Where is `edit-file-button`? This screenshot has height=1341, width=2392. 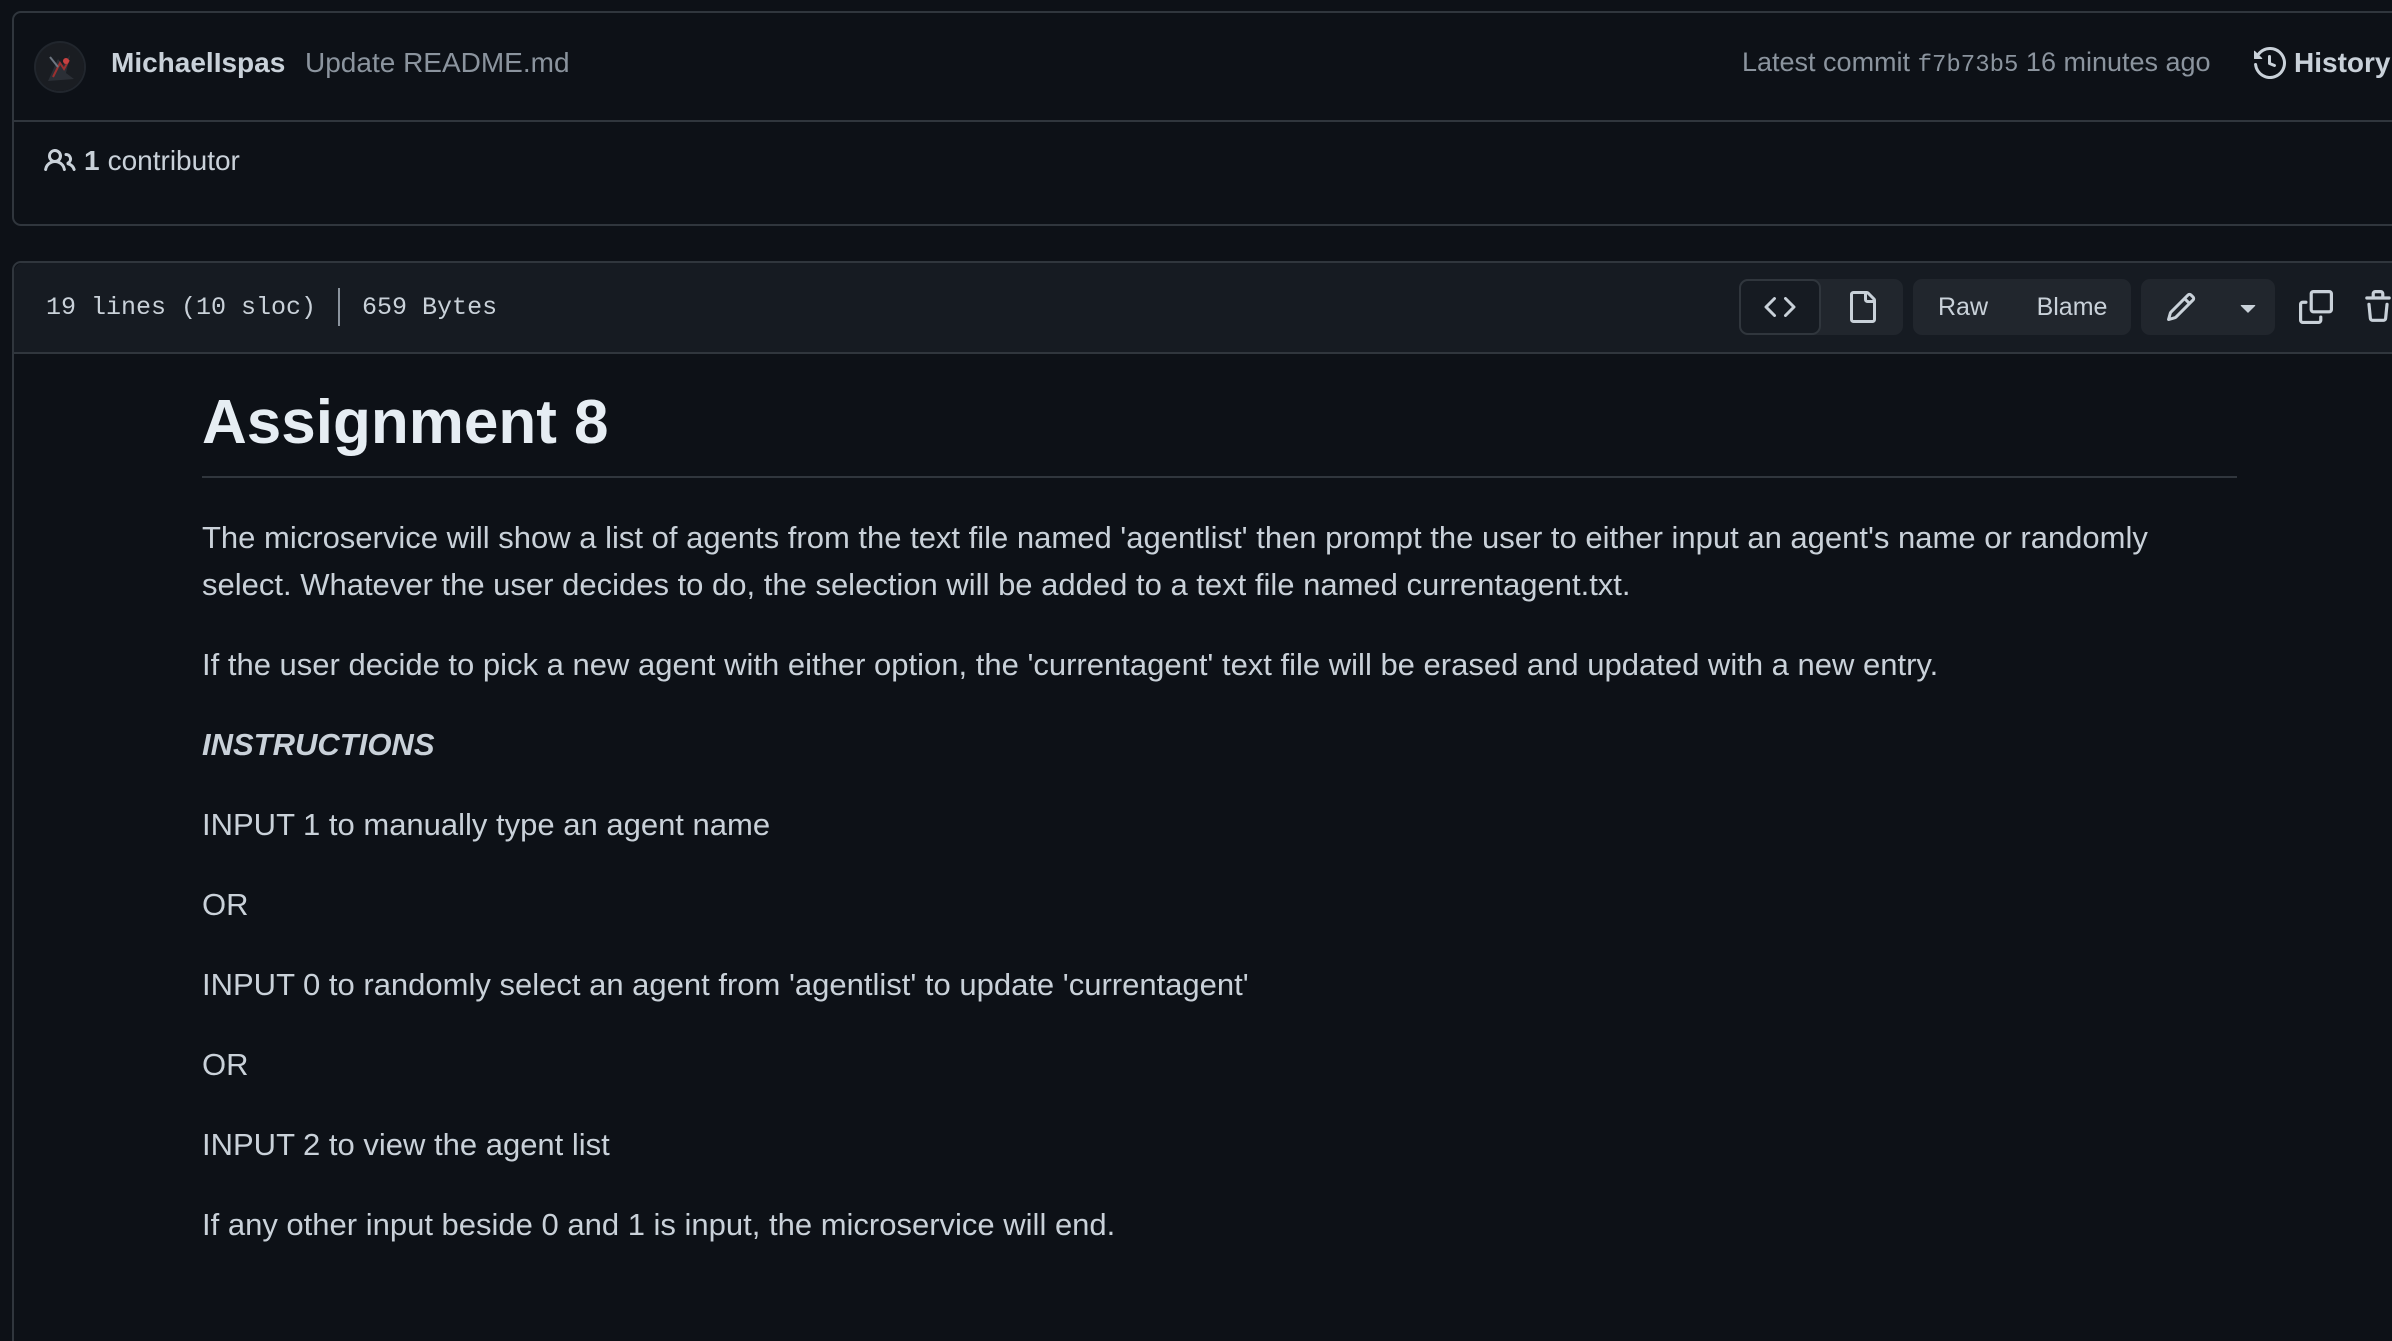 edit-file-button is located at coordinates (2181, 307).